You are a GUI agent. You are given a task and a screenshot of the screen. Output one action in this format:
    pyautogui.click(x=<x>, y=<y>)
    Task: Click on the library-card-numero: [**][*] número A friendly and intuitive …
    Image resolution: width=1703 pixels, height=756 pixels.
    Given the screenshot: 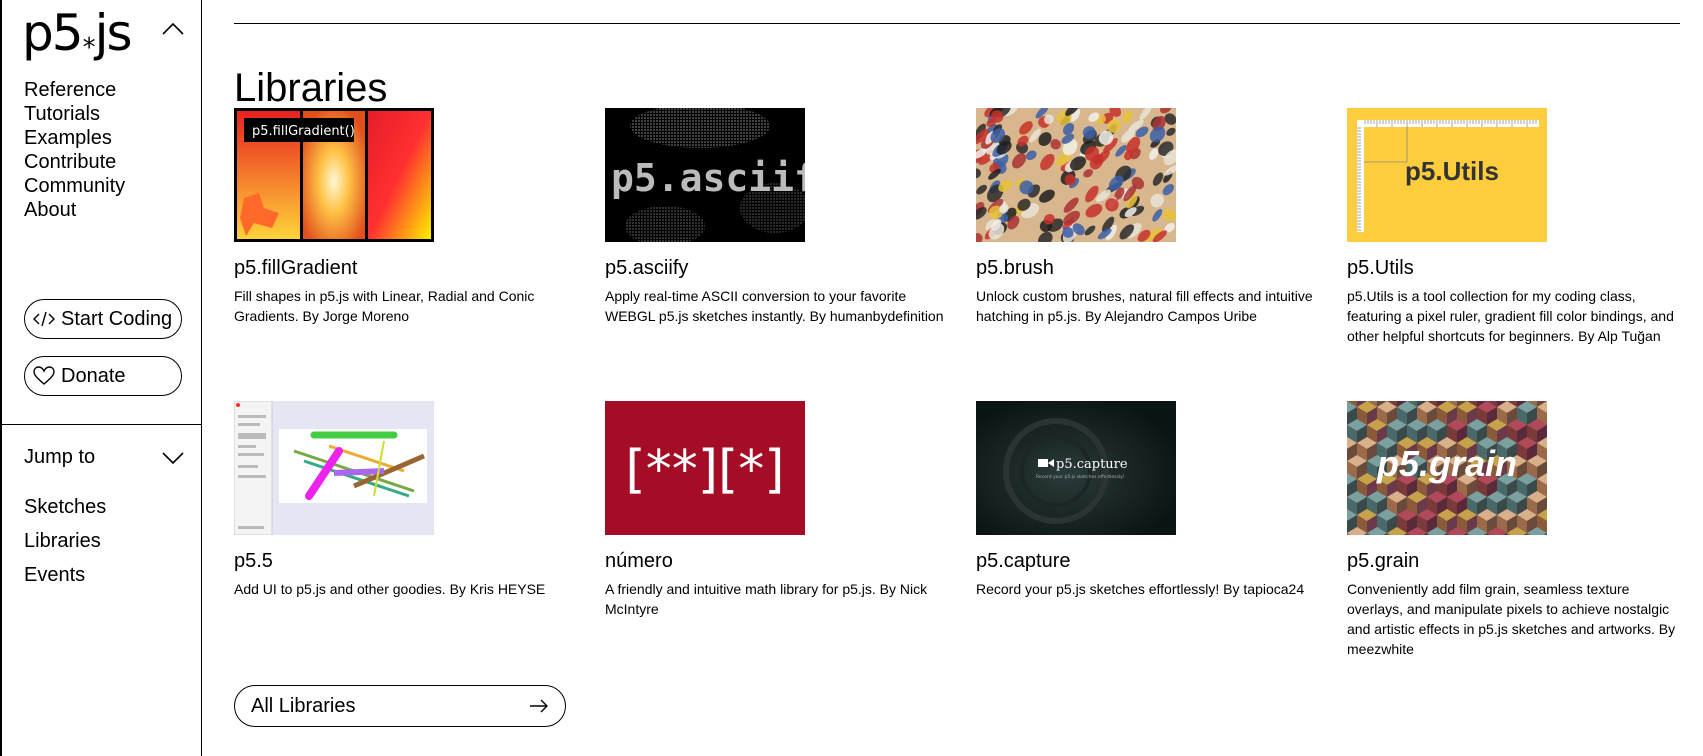 What is the action you would take?
    pyautogui.click(x=790, y=547)
    